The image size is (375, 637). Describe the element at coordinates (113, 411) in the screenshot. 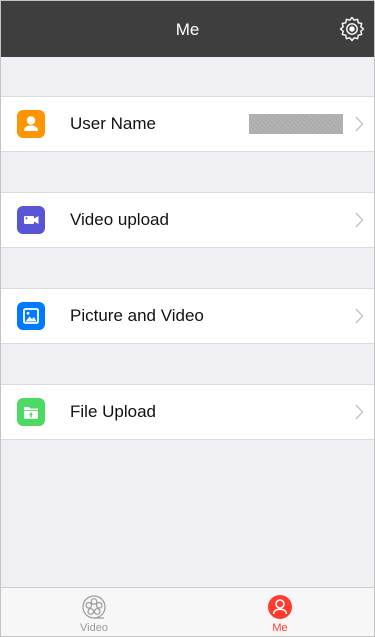

I see `file-upload-label: File Upload` at that location.